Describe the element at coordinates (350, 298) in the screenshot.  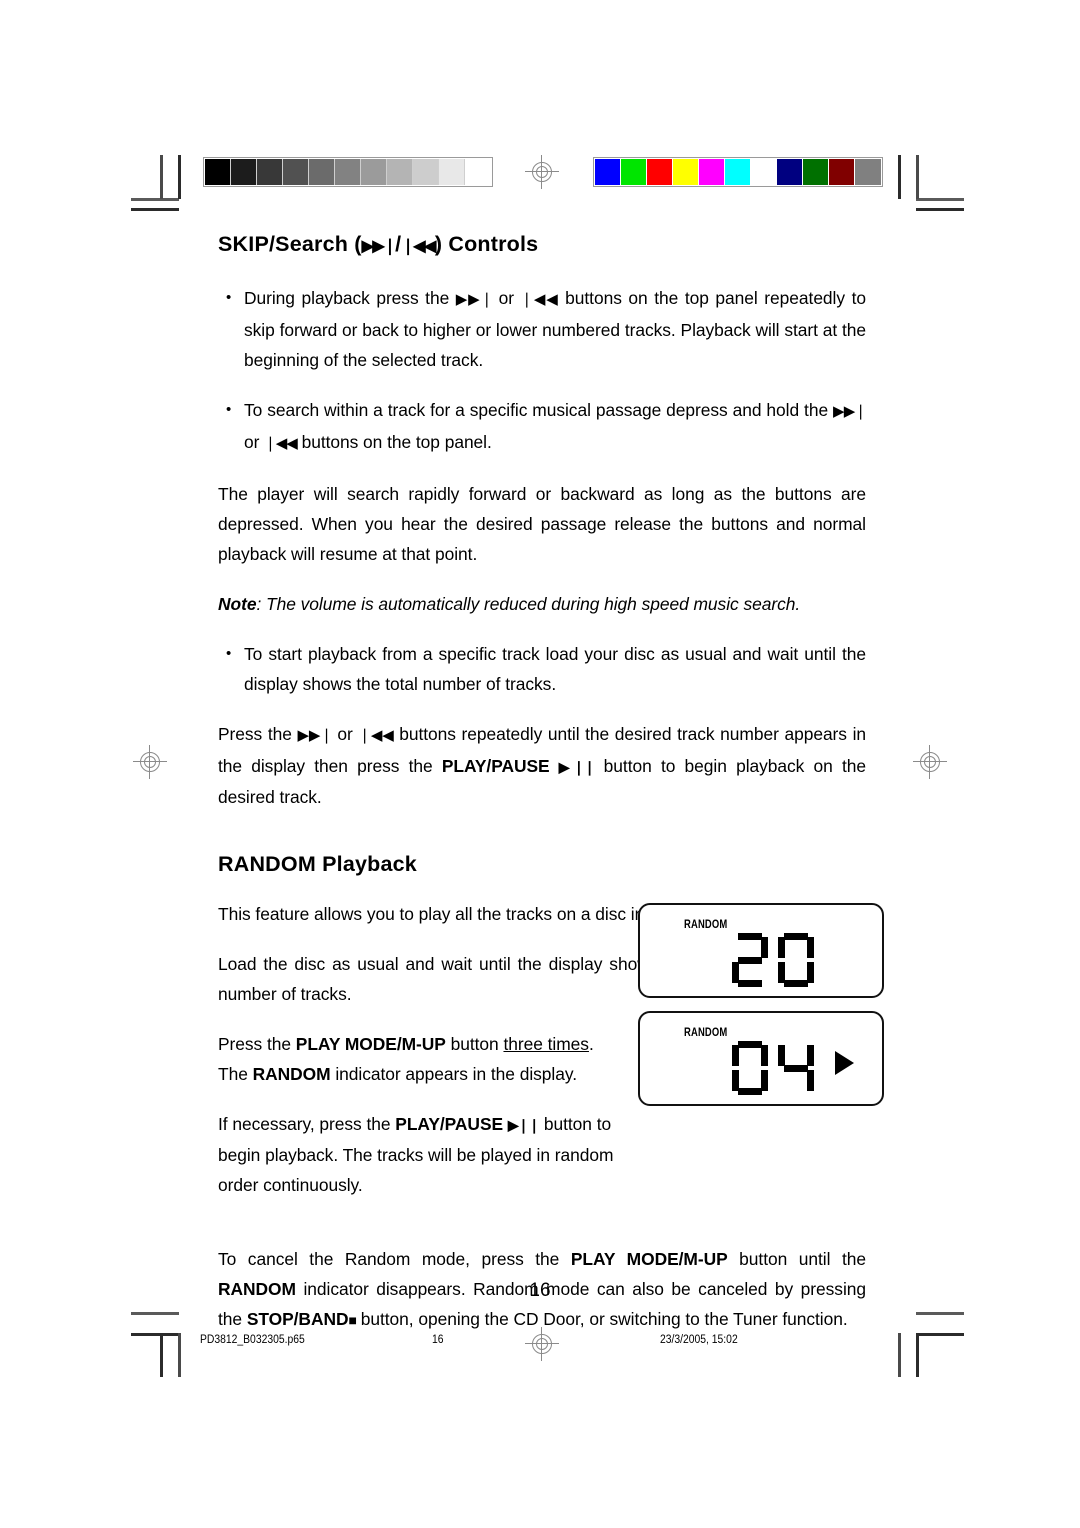
I see `bullet1-text-1: During playback press the` at that location.